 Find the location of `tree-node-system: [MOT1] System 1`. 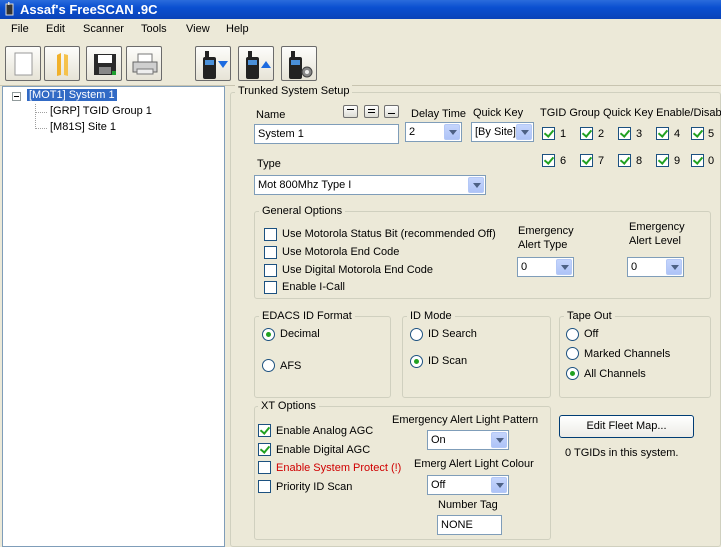

tree-node-system: [MOT1] System 1 is located at coordinates (72, 95).